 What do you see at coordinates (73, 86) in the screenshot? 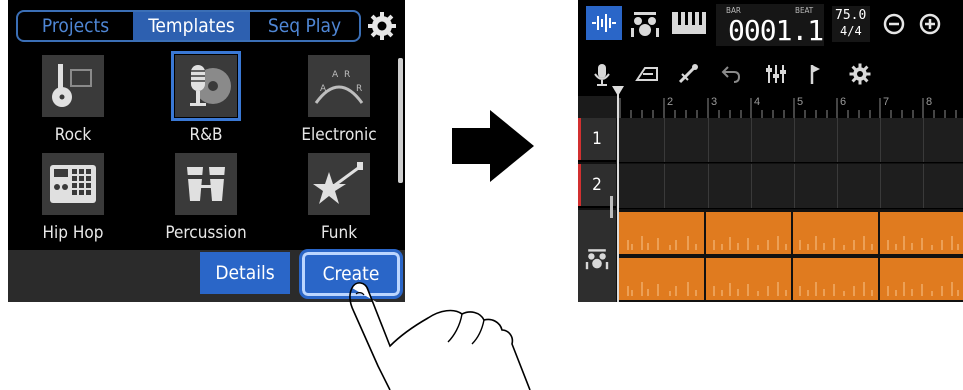
I see `guitar-icon` at bounding box center [73, 86].